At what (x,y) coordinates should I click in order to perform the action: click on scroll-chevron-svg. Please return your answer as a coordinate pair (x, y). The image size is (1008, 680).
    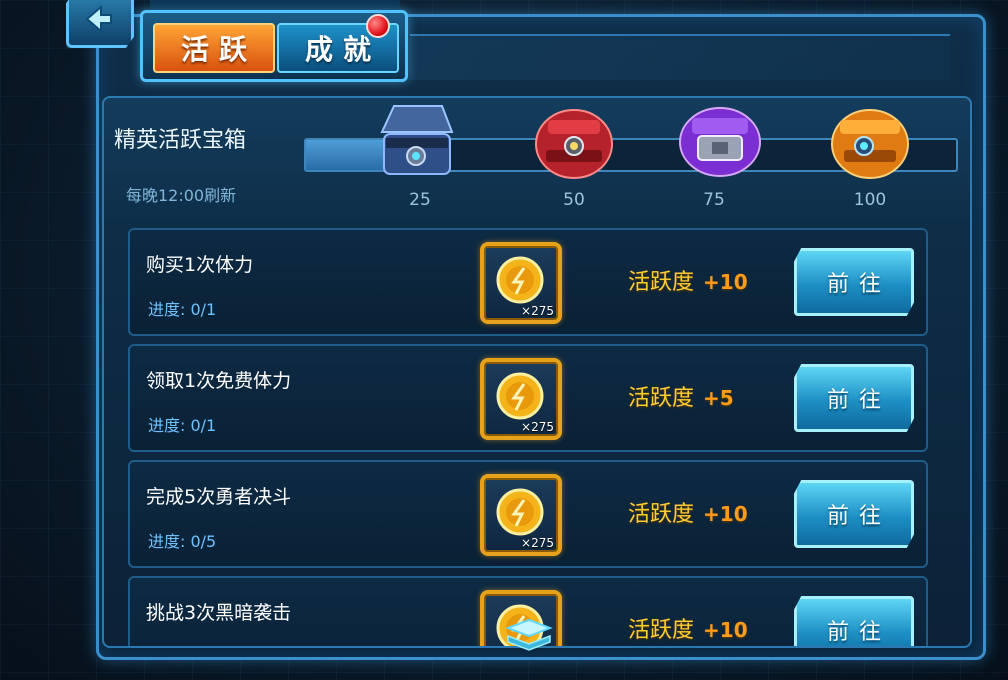
    Looking at the image, I should click on (529, 634).